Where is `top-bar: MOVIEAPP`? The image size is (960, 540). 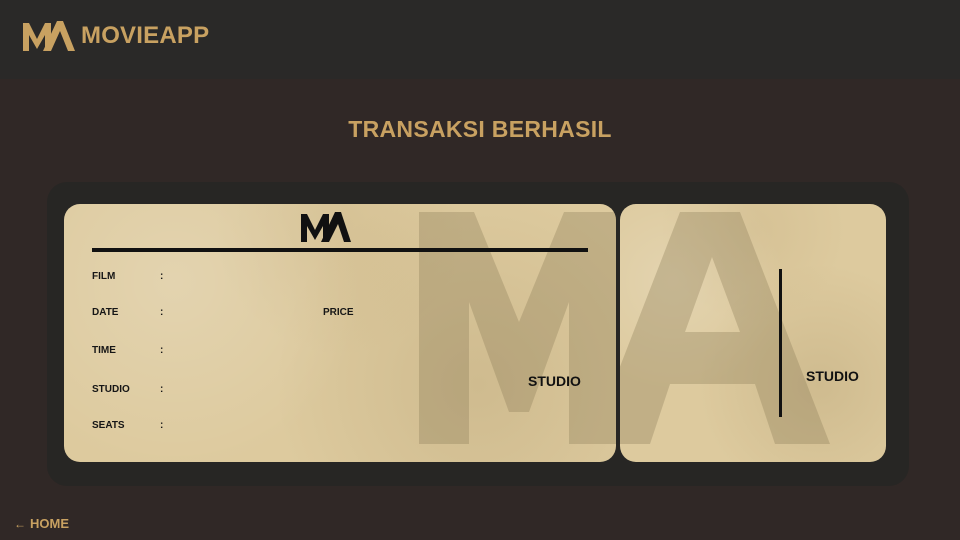
top-bar: MOVIEAPP is located at coordinates (480, 39).